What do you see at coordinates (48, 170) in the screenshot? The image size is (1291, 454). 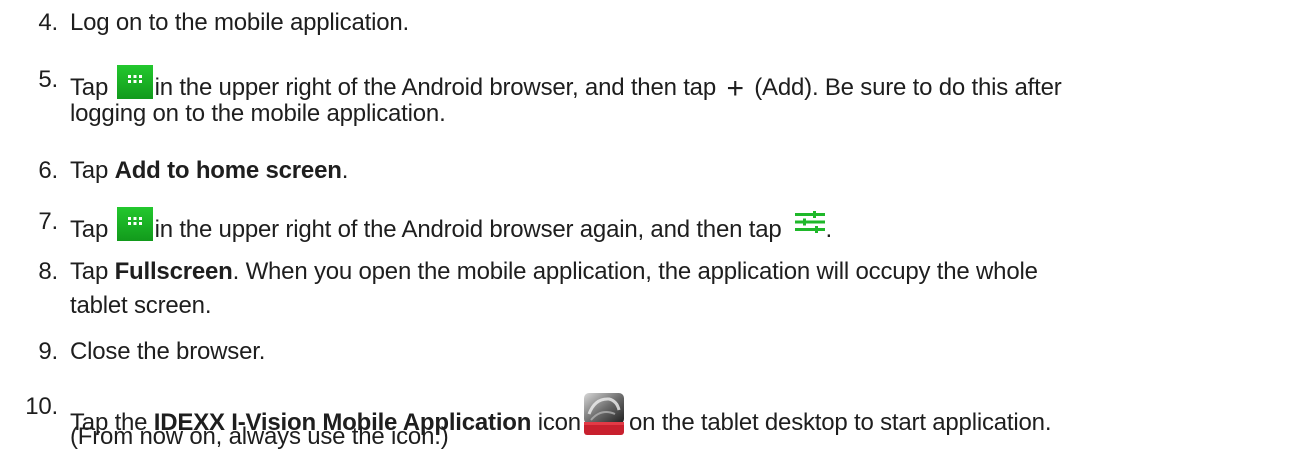 I see `step-number: 6.` at bounding box center [48, 170].